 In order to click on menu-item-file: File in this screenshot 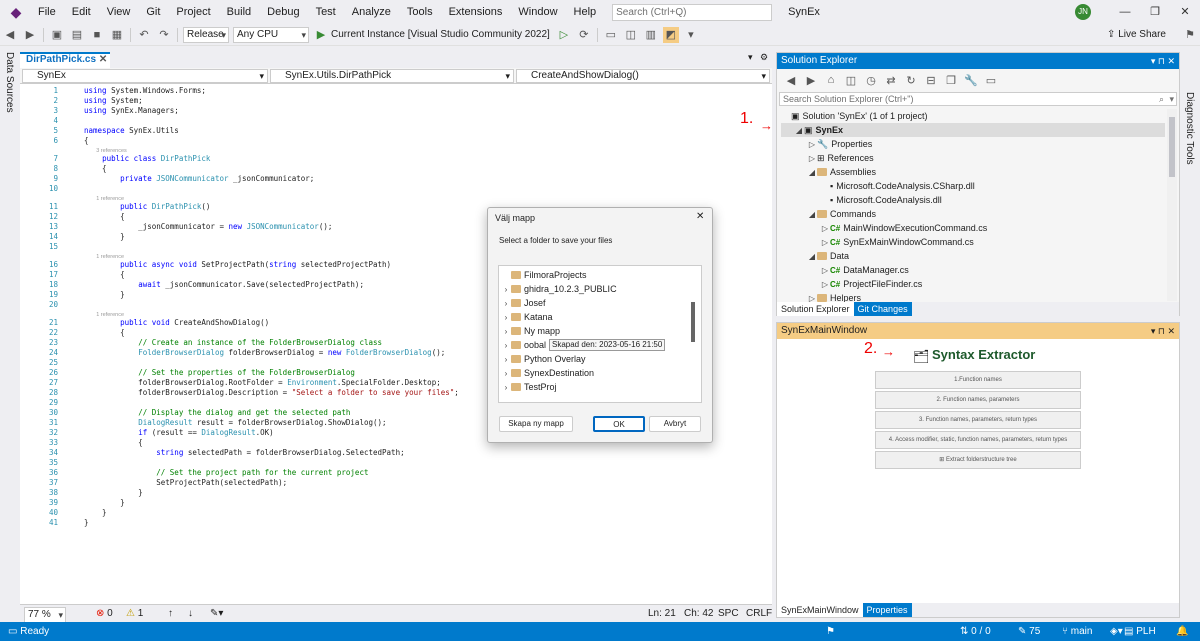, I will do `click(47, 12)`.